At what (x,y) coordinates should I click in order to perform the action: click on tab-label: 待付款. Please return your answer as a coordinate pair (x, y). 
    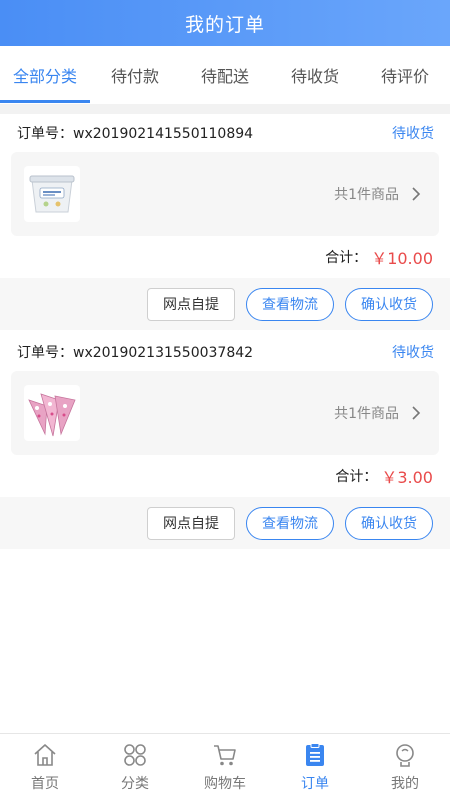
    Looking at the image, I should click on (134, 76).